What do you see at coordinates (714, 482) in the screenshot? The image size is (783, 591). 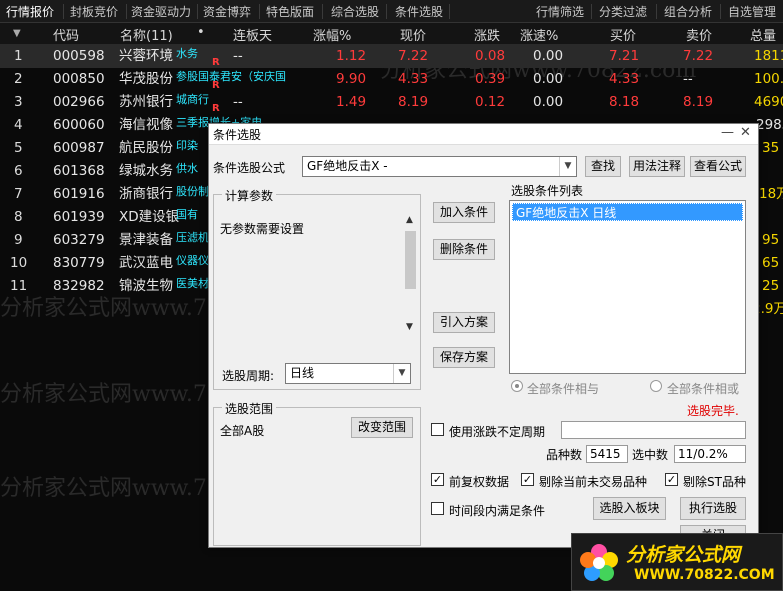 I see `exclude-st-label: 剔除ST品种` at bounding box center [714, 482].